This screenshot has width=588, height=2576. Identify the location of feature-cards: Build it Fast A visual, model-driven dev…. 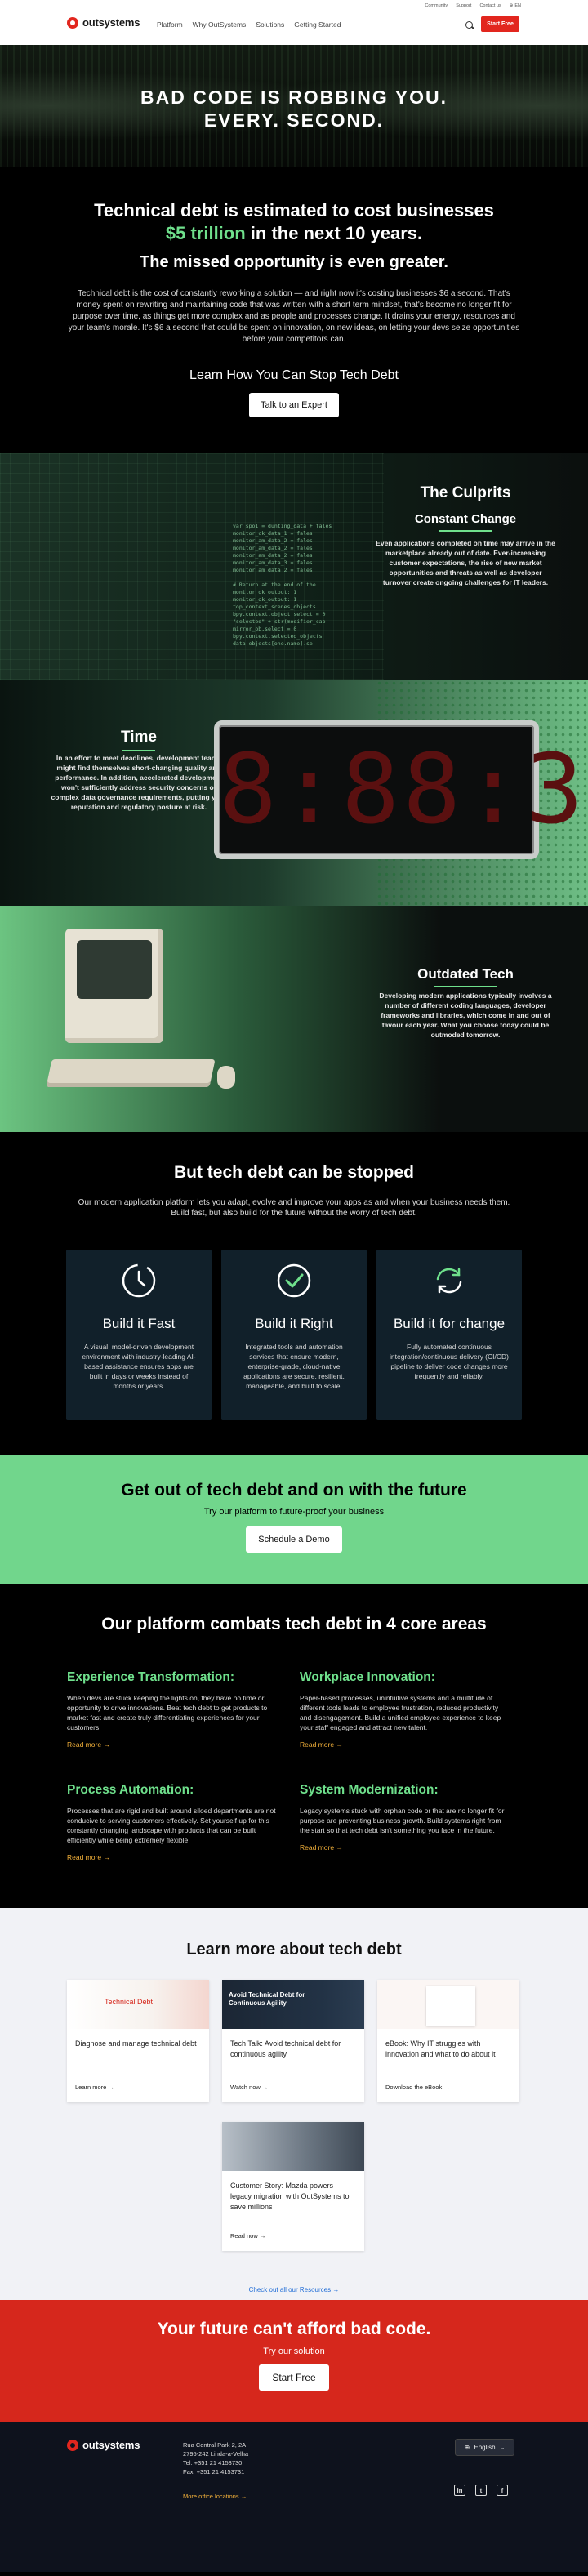
(294, 1335).